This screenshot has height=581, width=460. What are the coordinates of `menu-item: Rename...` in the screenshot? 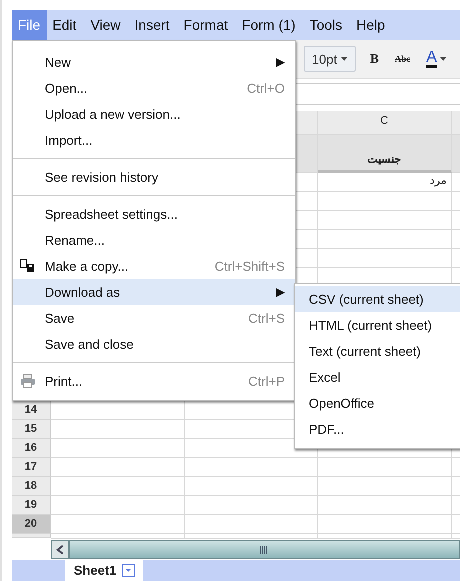 It's located at (154, 240).